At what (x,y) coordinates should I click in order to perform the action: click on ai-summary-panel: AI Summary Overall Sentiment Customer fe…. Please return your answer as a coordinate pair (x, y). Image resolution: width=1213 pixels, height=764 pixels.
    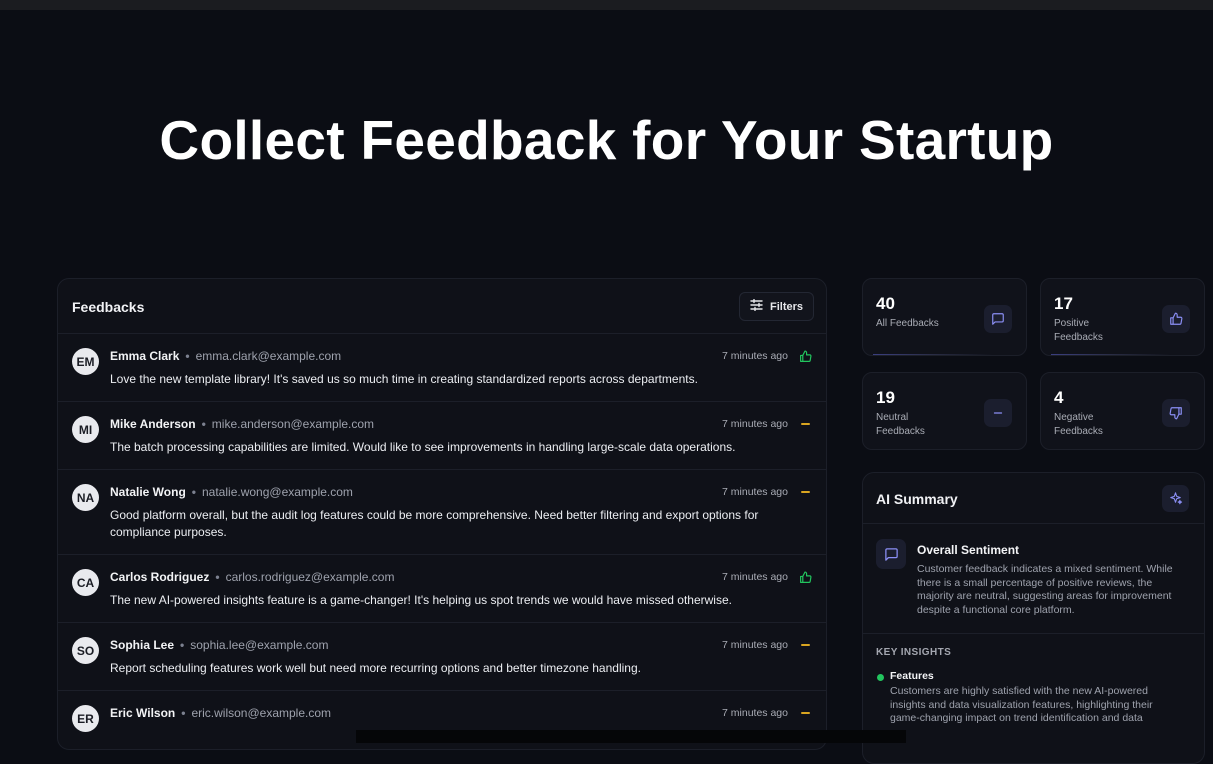
    Looking at the image, I should click on (1033, 618).